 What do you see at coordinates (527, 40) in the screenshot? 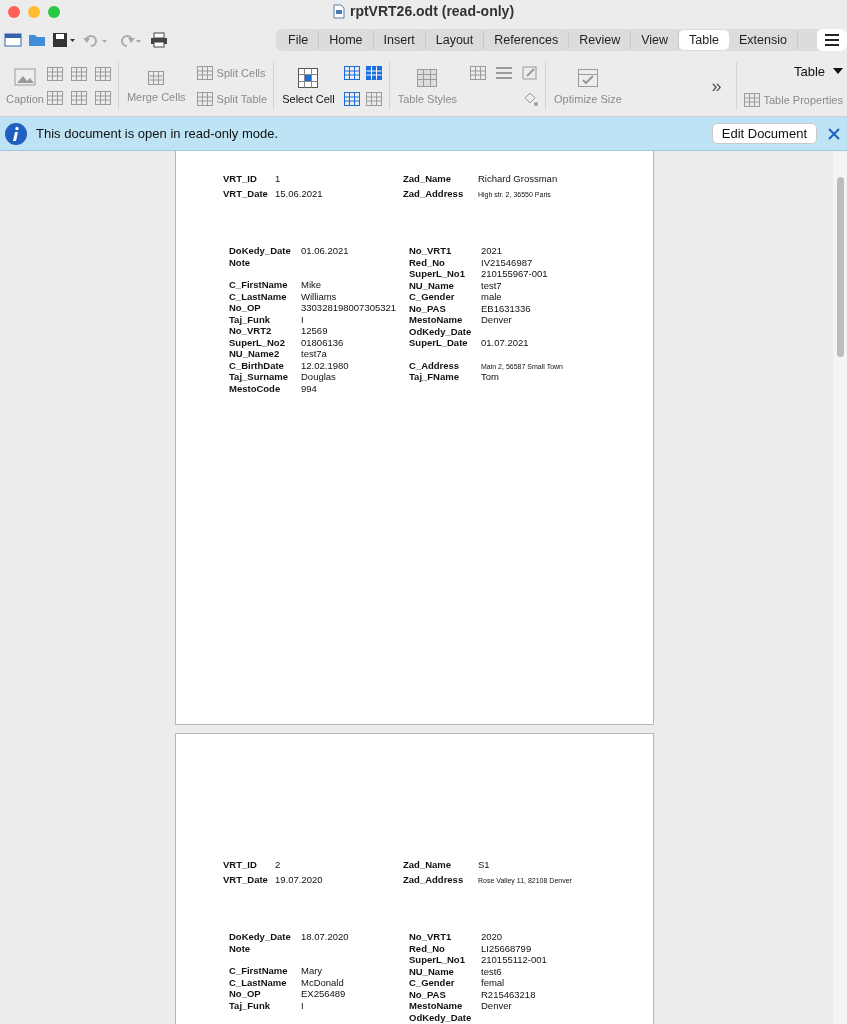
I see `ribbon-tab: References` at bounding box center [527, 40].